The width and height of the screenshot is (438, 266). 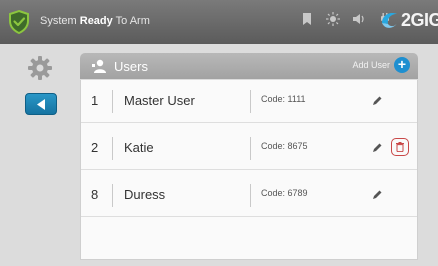 I want to click on back-arrow-icon, so click(x=41, y=104).